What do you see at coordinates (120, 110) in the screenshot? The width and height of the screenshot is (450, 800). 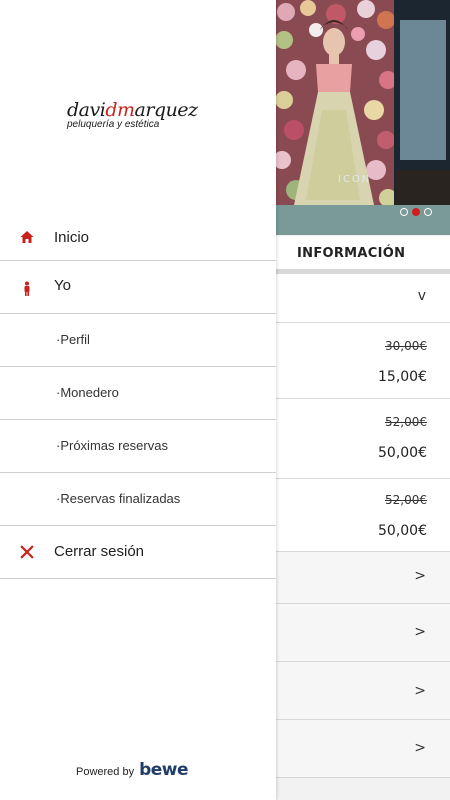 I see `logo-text-accent: dm` at bounding box center [120, 110].